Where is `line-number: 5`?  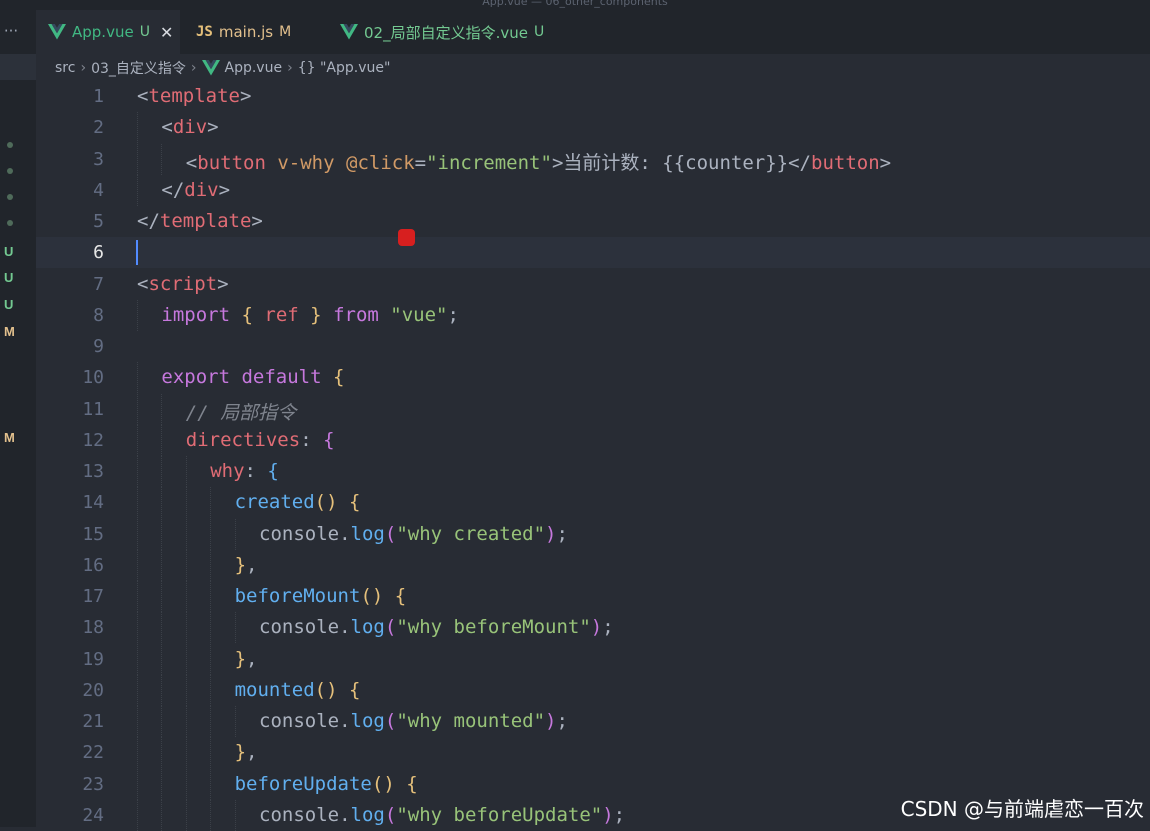 line-number: 5 is located at coordinates (98, 221).